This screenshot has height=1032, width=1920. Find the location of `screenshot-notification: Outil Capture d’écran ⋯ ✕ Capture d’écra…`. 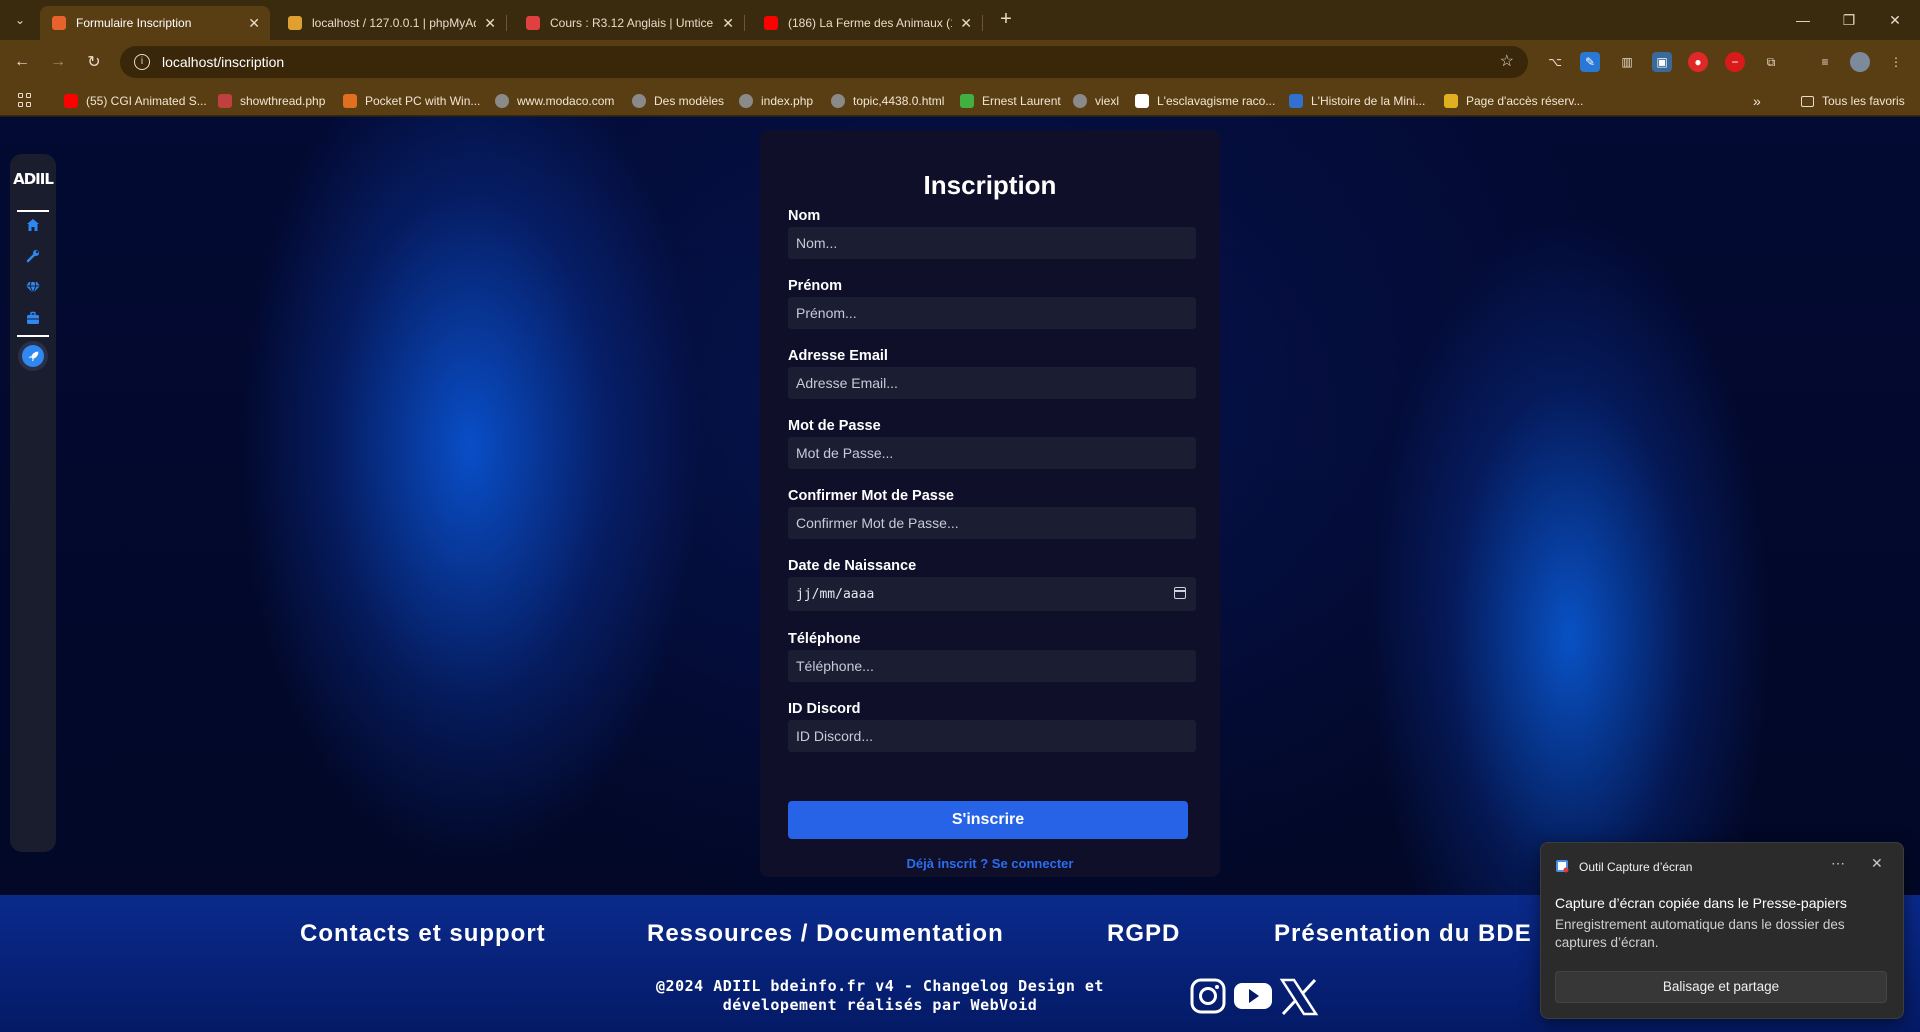

screenshot-notification: Outil Capture d’écran ⋯ ✕ Capture d’écra… is located at coordinates (1722, 930).